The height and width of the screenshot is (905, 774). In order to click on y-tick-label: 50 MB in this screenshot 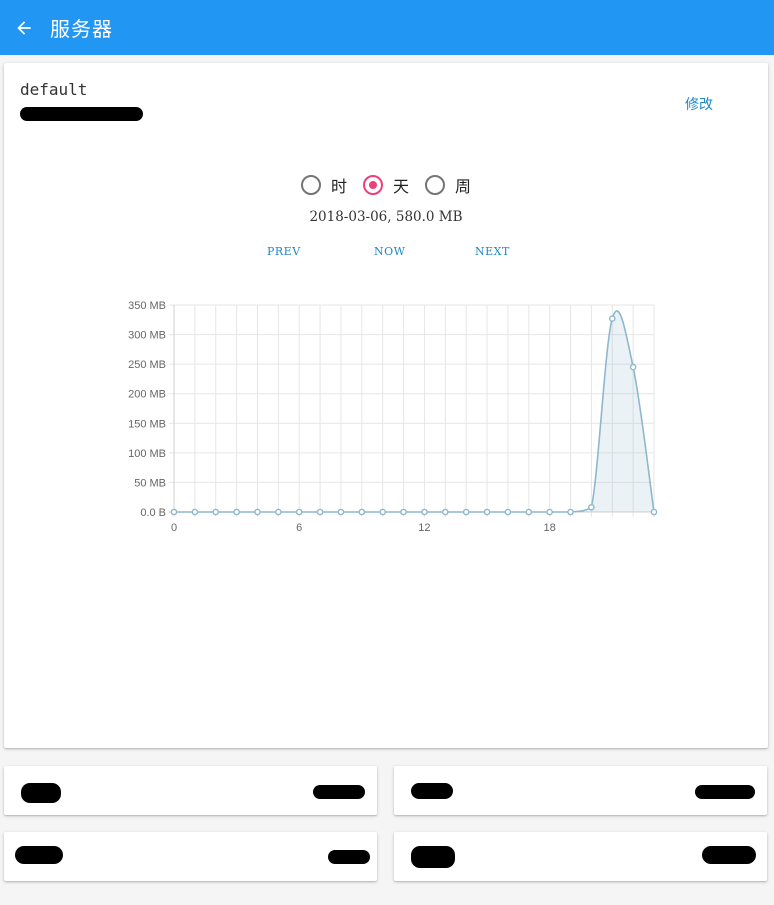, I will do `click(150, 483)`.